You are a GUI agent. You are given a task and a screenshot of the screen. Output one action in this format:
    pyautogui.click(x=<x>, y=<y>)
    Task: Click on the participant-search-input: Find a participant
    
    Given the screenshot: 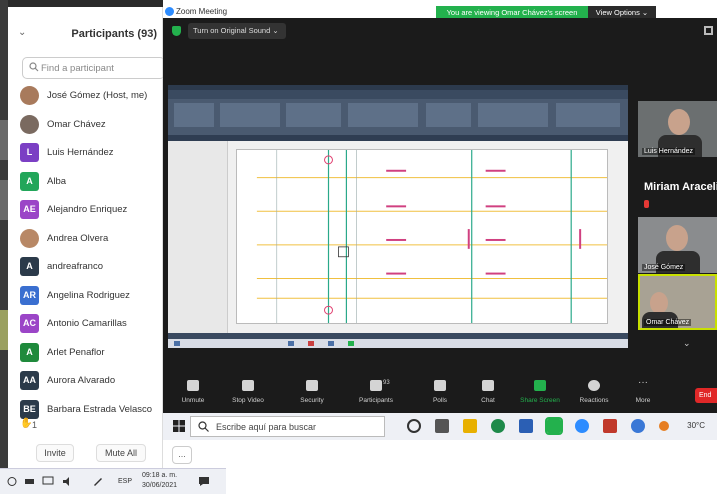 What is the action you would take?
    pyautogui.click(x=93, y=68)
    